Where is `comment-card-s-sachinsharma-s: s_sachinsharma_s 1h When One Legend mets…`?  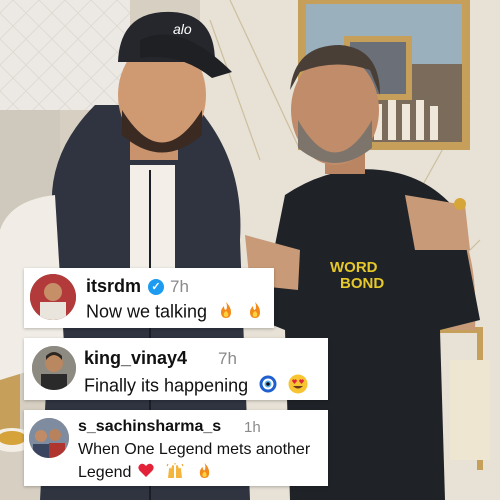 comment-card-s-sachinsharma-s: s_sachinsharma_s 1h When One Legend mets… is located at coordinates (176, 448).